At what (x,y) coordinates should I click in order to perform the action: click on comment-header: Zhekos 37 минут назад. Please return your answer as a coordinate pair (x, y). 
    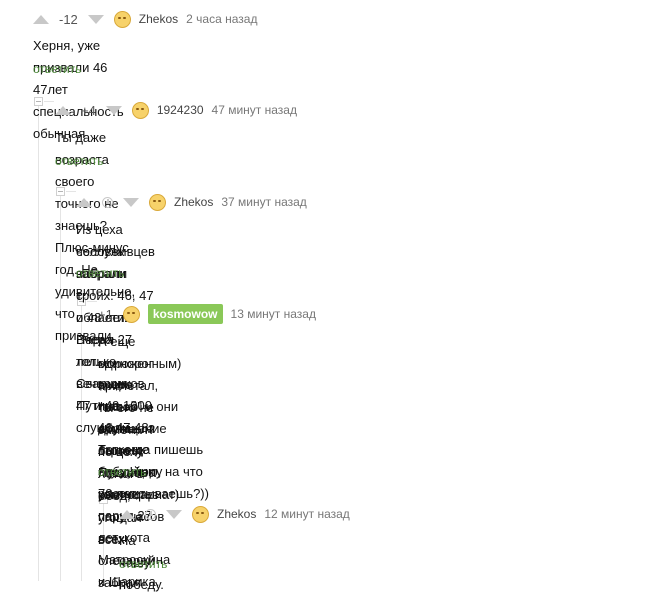
    Looking at the image, I should click on (191, 202).